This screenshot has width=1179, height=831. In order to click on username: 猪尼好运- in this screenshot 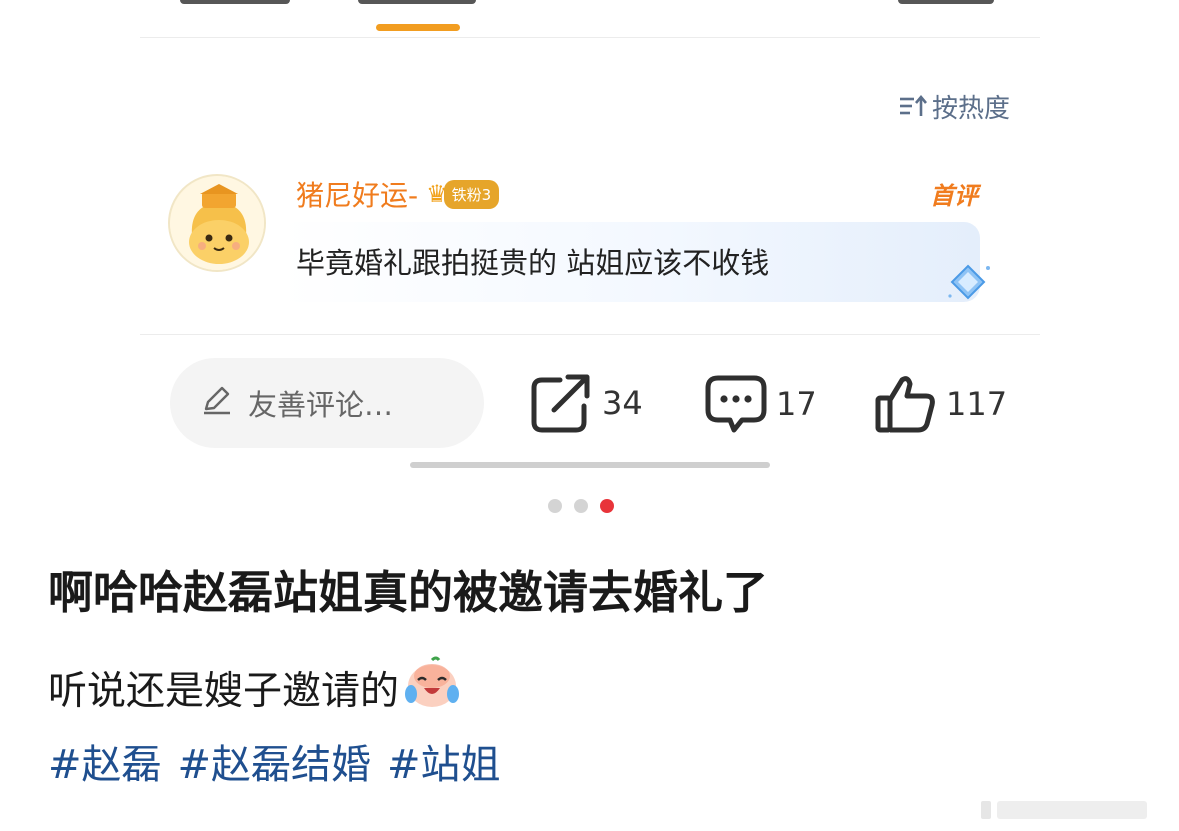, I will do `click(357, 194)`.